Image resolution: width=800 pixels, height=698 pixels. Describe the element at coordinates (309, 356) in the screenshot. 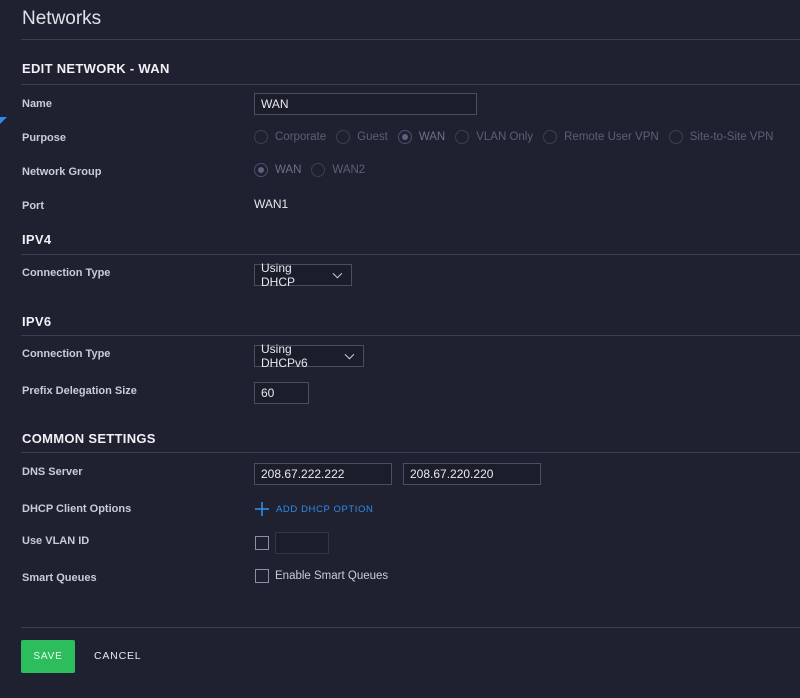

I see `ipv6-connection-type-select: Using DHCPv6` at that location.